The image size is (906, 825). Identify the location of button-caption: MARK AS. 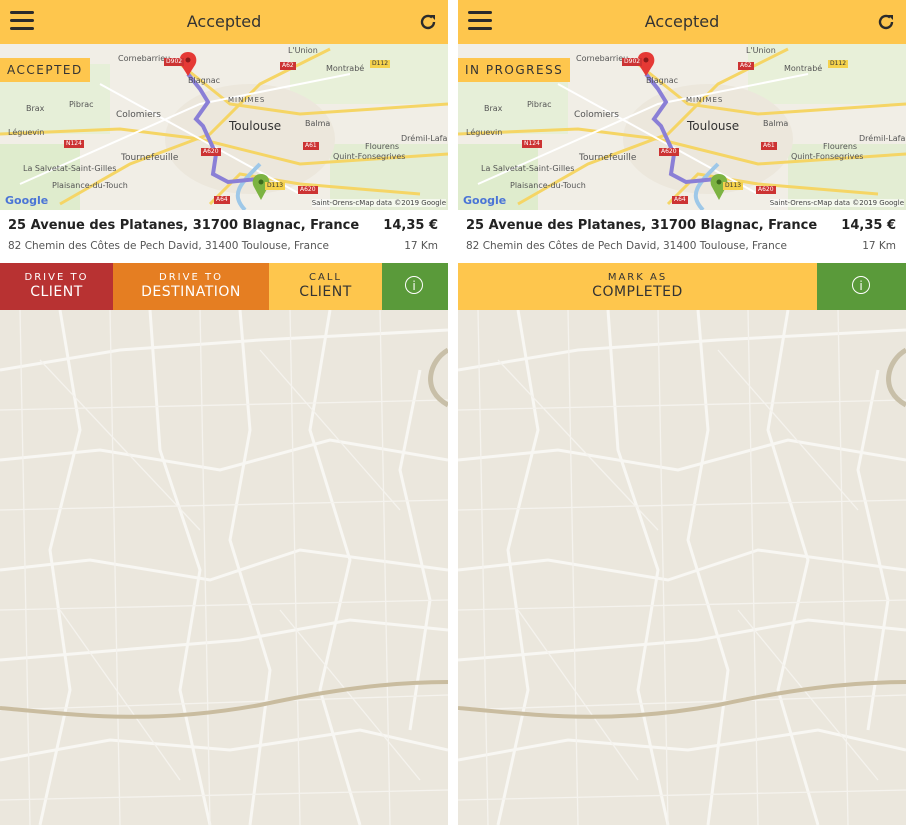
(637, 277).